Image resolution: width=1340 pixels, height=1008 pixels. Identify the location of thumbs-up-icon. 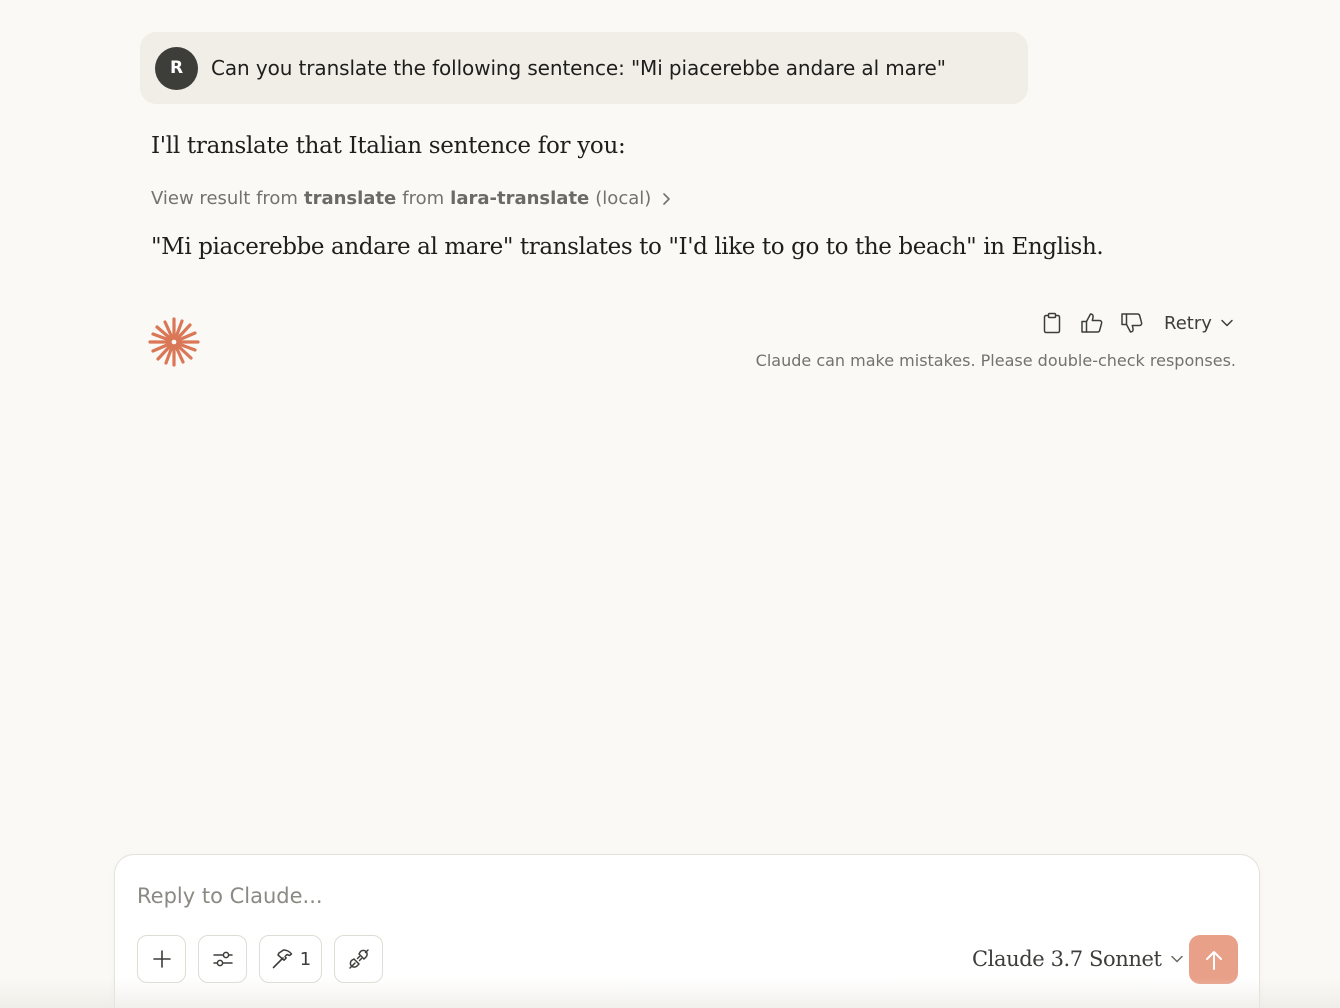
(1092, 323).